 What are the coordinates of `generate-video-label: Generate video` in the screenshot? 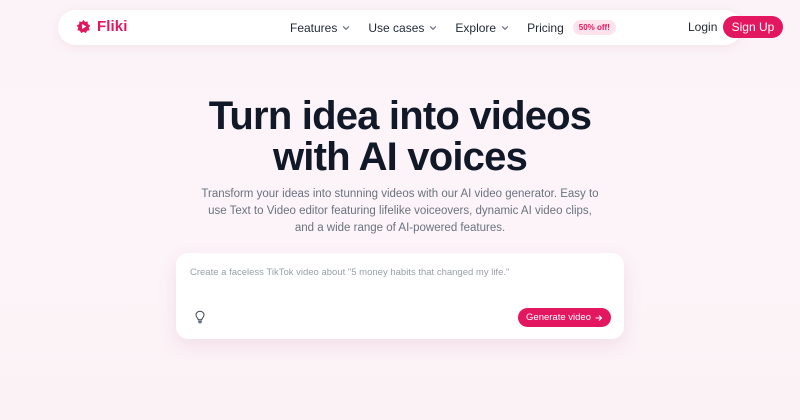 It's located at (558, 317).